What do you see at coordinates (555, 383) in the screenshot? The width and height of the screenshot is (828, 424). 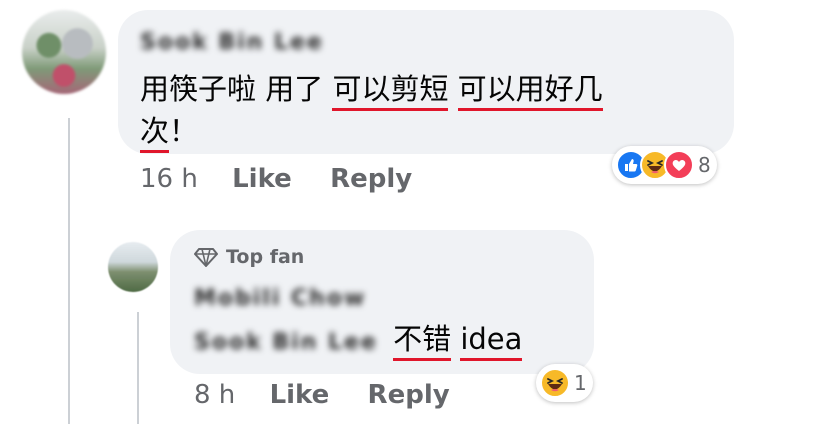 I see `haha-icon` at bounding box center [555, 383].